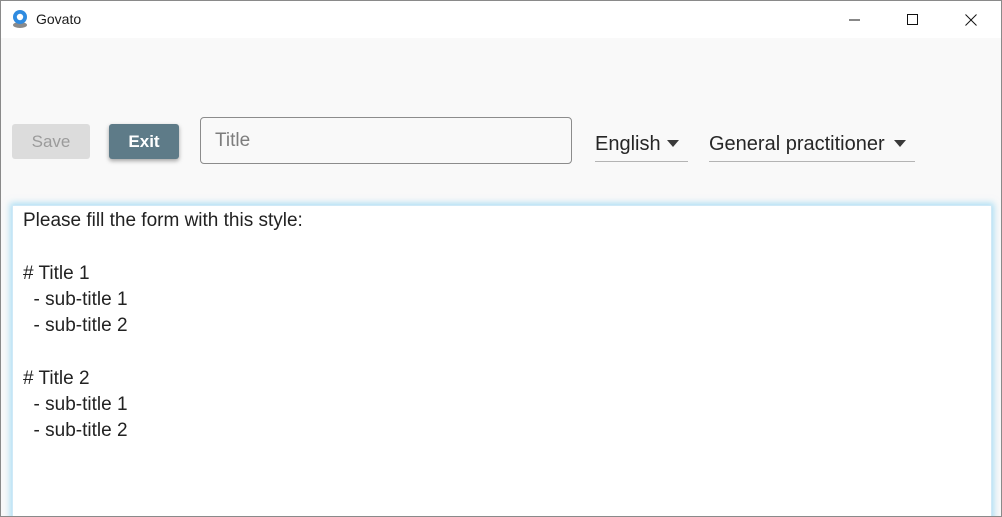 The height and width of the screenshot is (517, 1002). What do you see at coordinates (797, 144) in the screenshot?
I see `role-dropdown-value: General practitioner` at bounding box center [797, 144].